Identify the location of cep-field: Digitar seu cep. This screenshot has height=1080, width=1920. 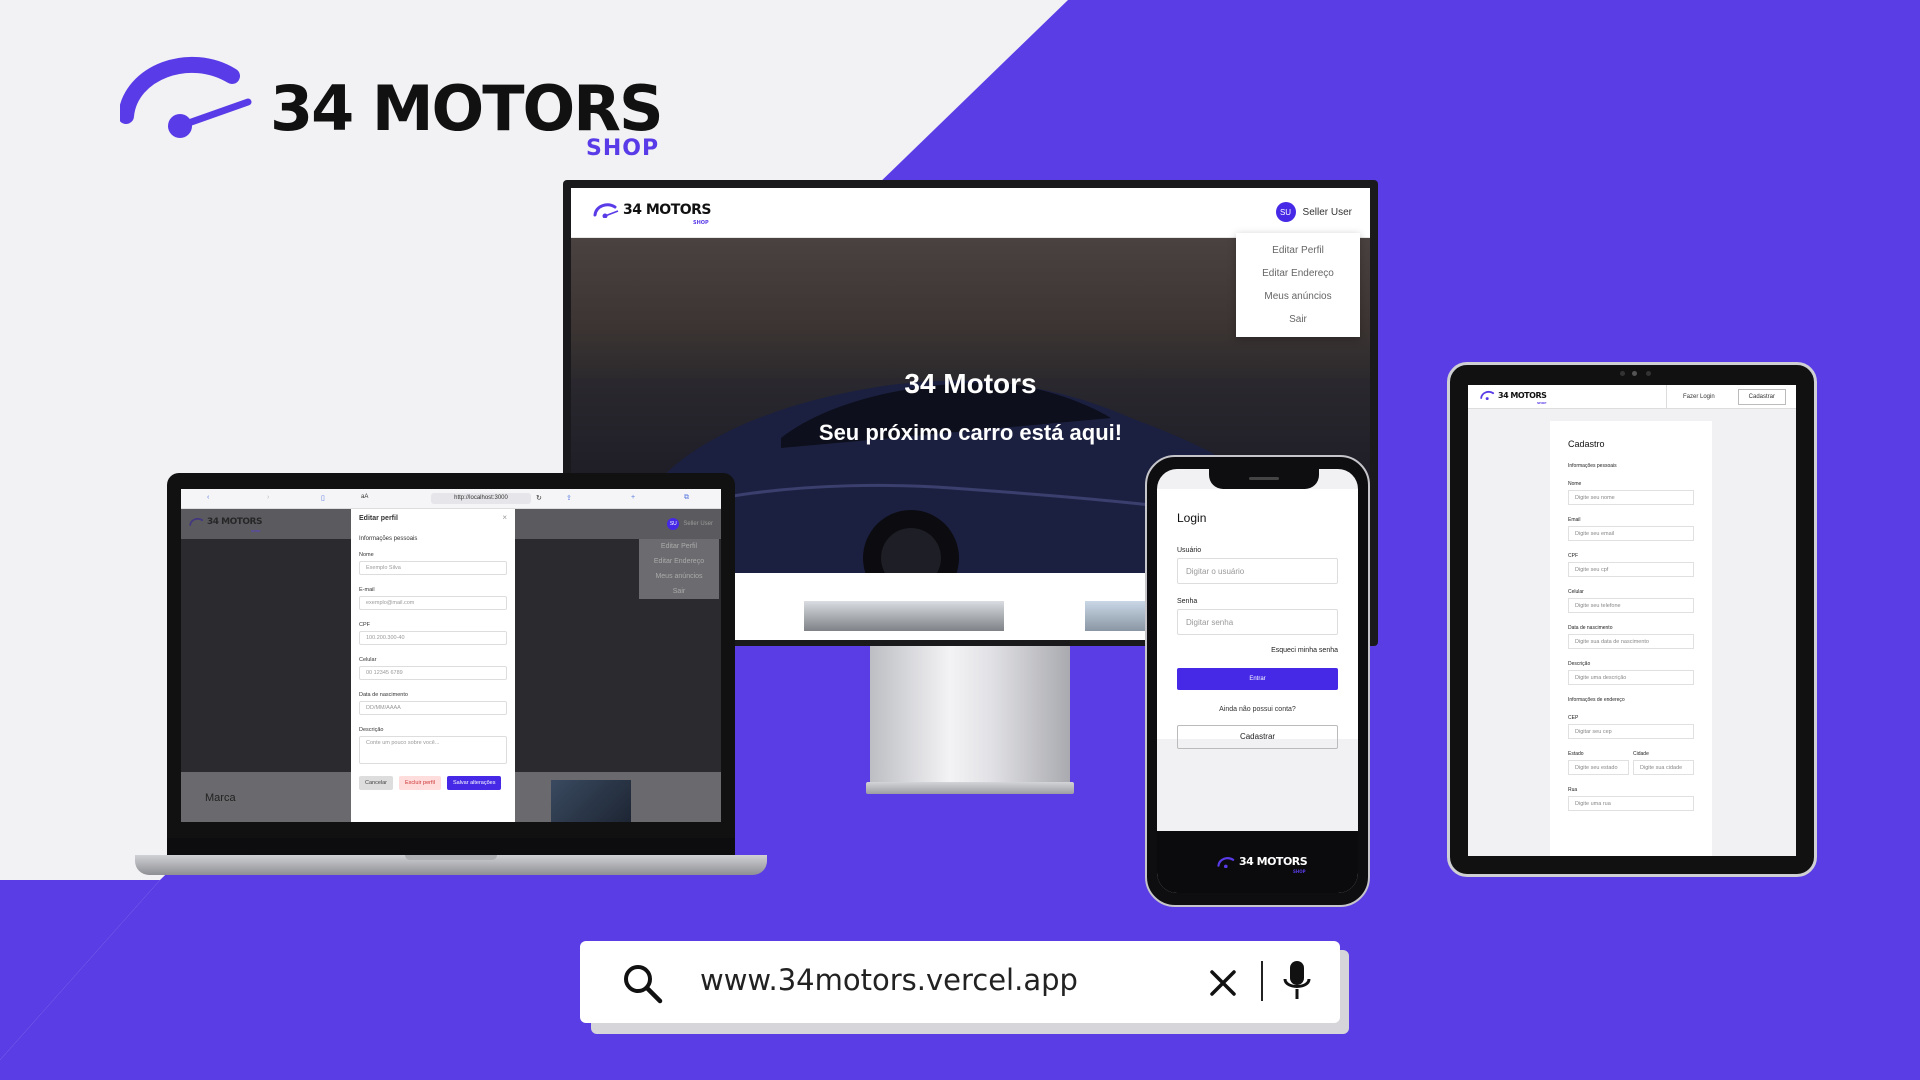
(1631, 731).